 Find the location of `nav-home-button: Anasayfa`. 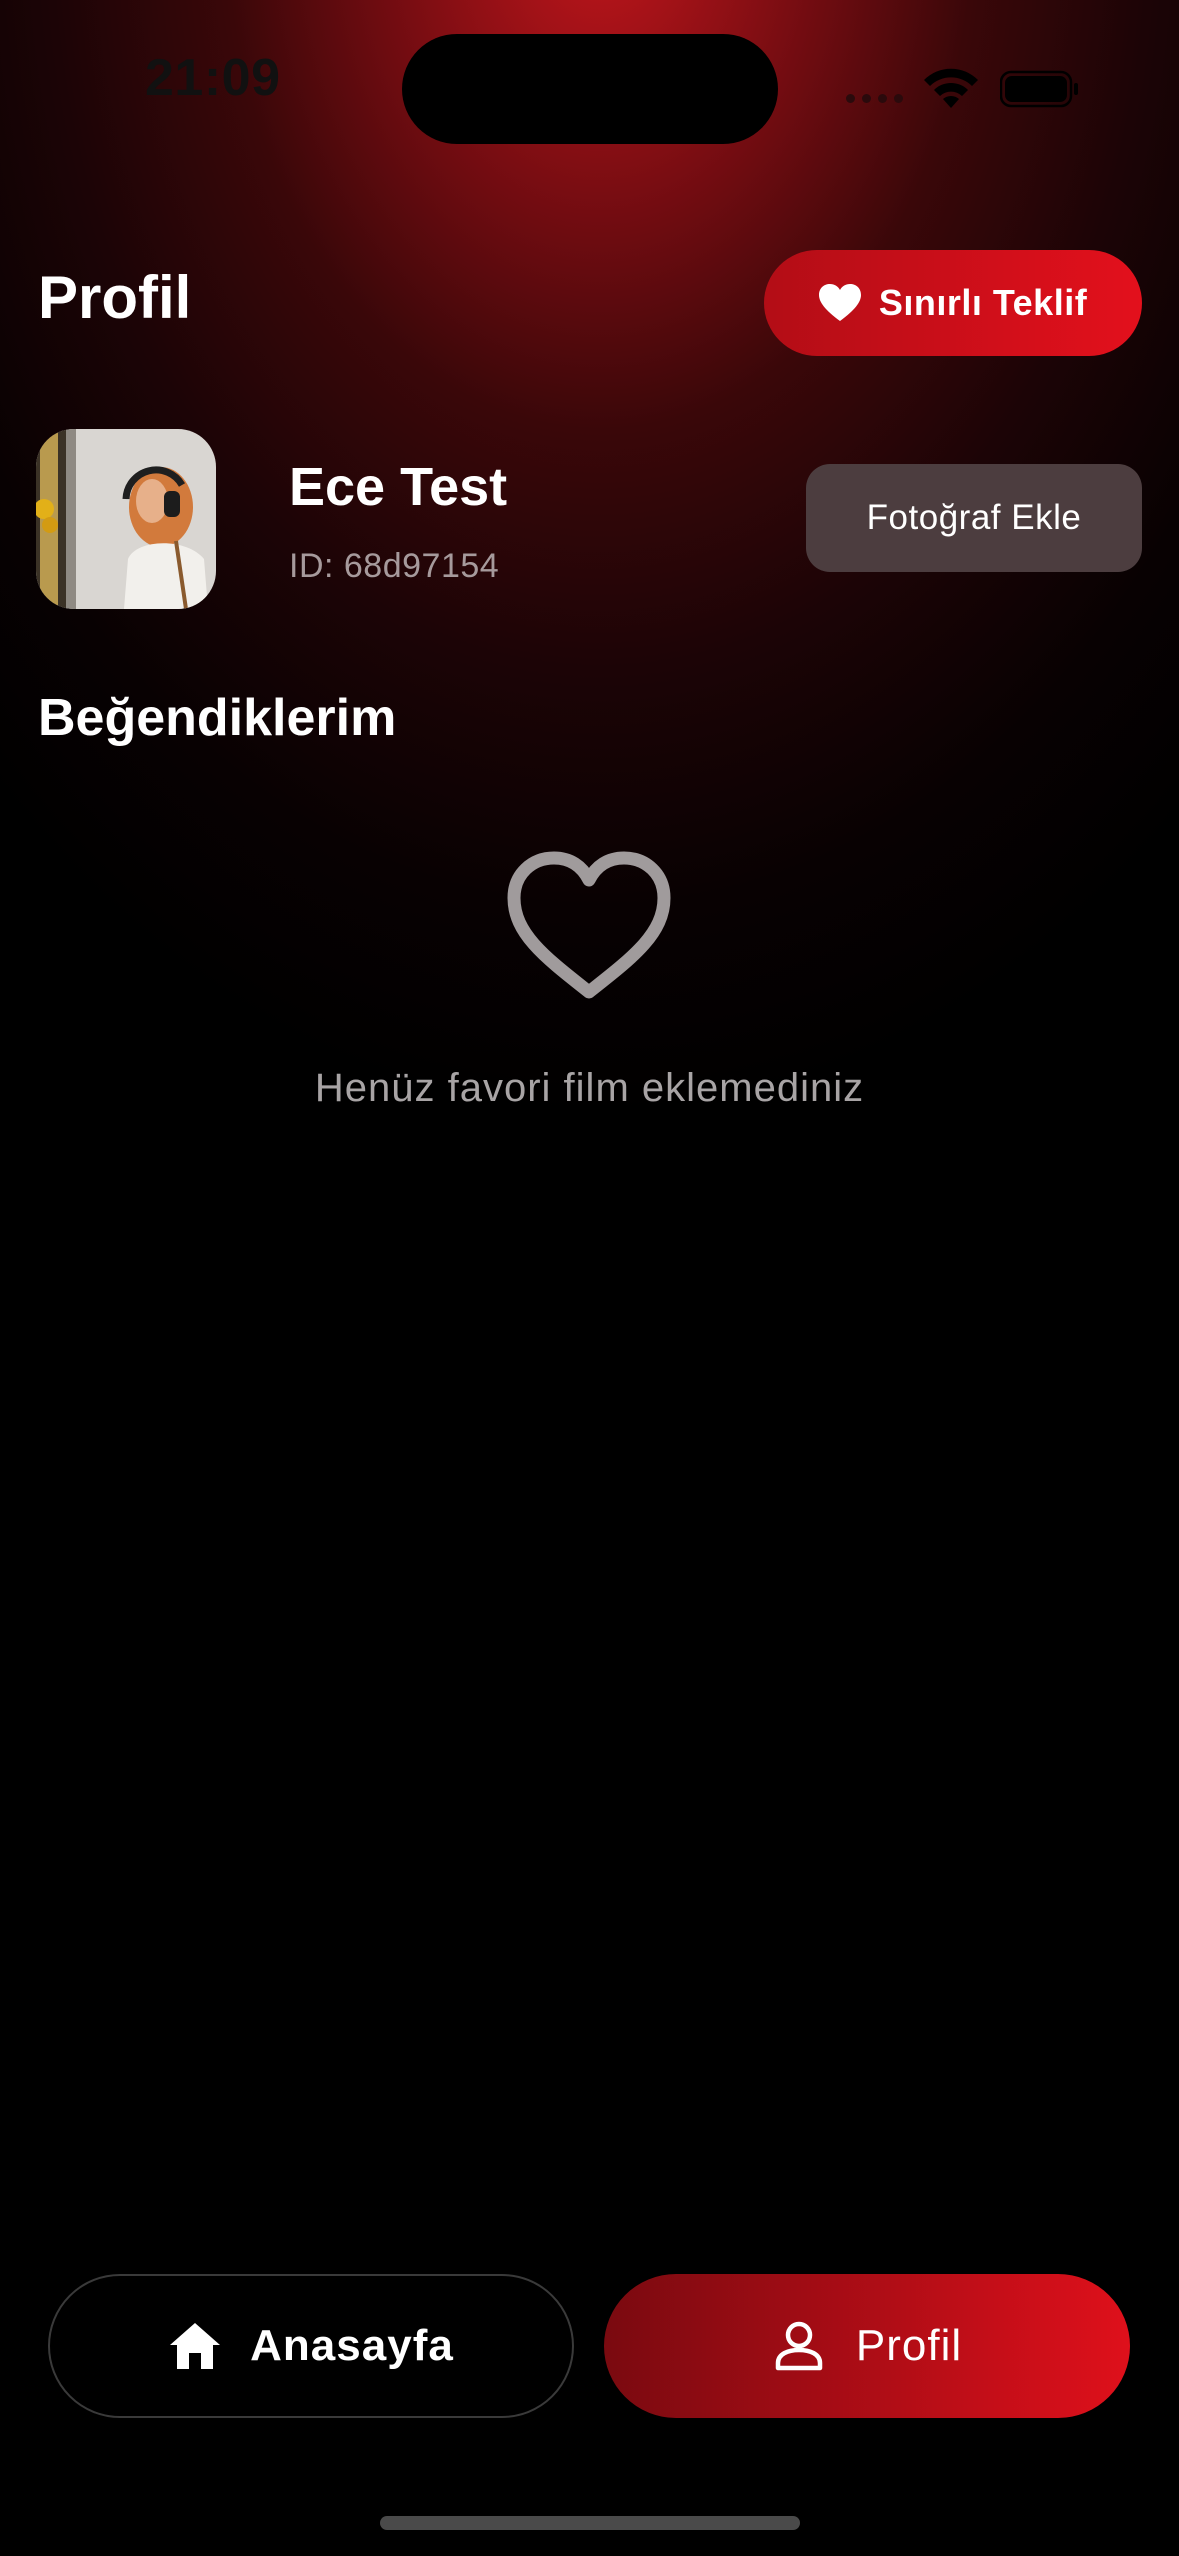

nav-home-button: Anasayfa is located at coordinates (311, 2346).